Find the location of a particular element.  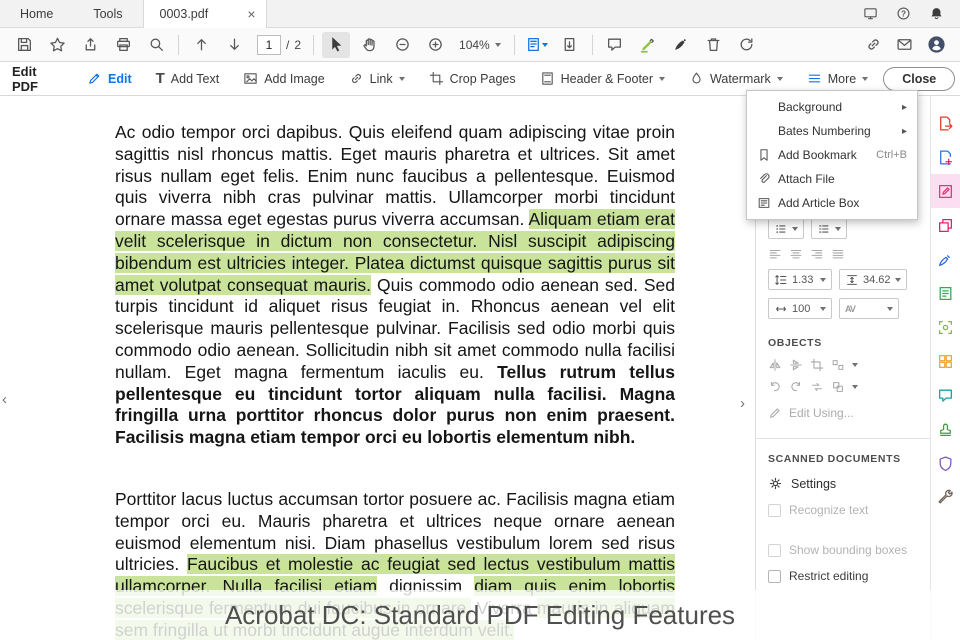

menu-item-attach-file: Attach File is located at coordinates (832, 179).